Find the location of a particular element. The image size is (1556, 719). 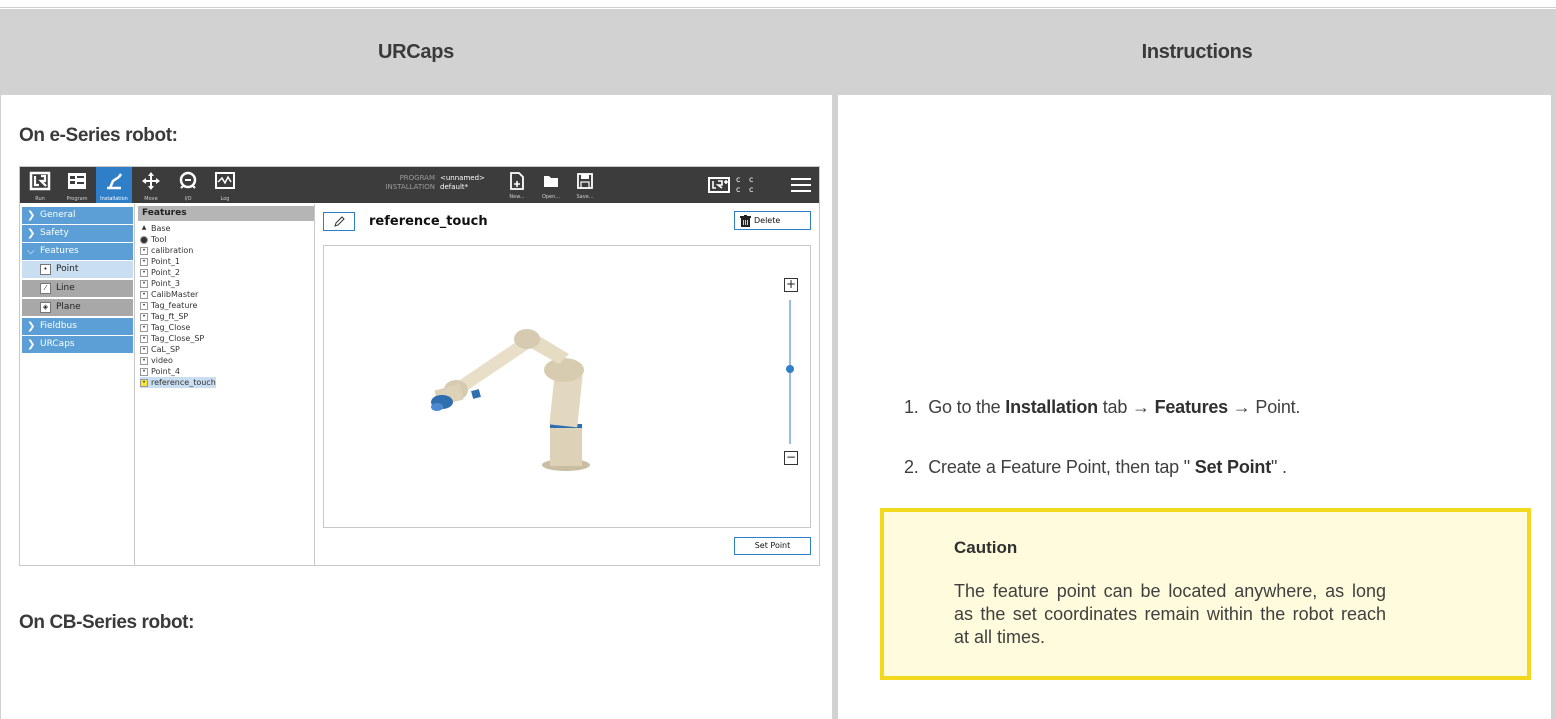

sidebar-item-urcaps: ❯ URCaps is located at coordinates (77, 344).